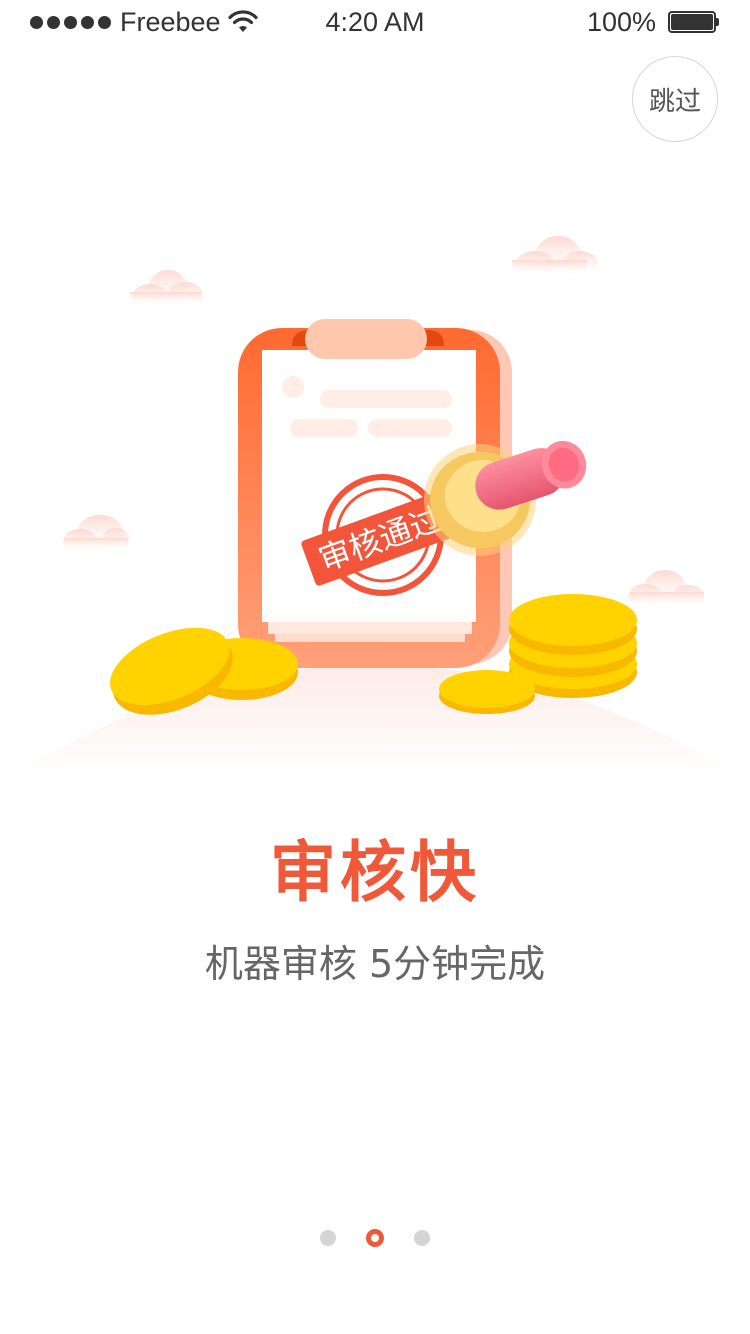  I want to click on clipboard-clip, so click(366, 339).